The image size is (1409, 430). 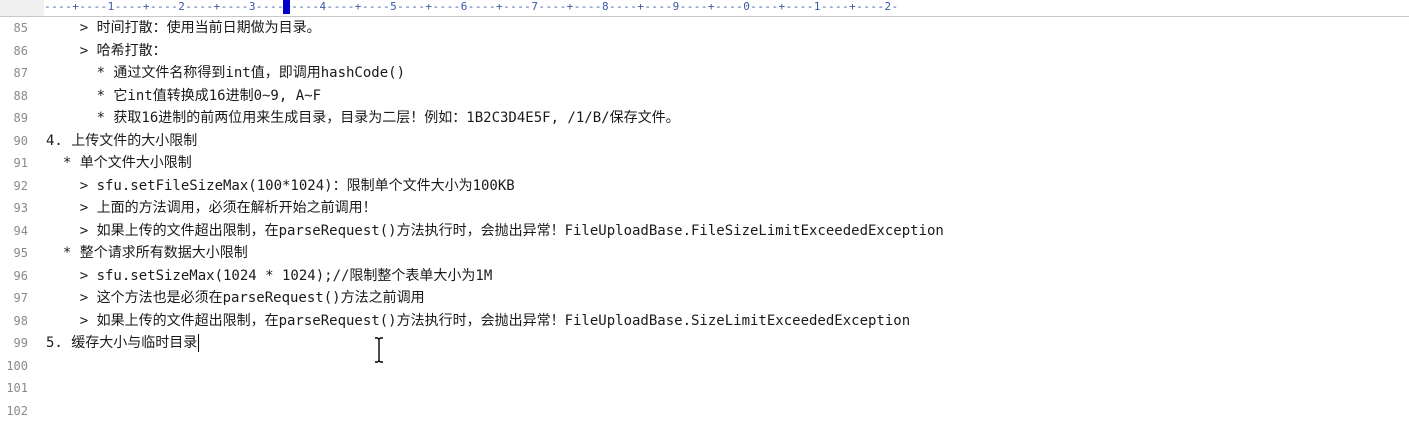 I want to click on editor-line: 85 > 时间打散：使用当前日期做为目录。, so click(x=704, y=28).